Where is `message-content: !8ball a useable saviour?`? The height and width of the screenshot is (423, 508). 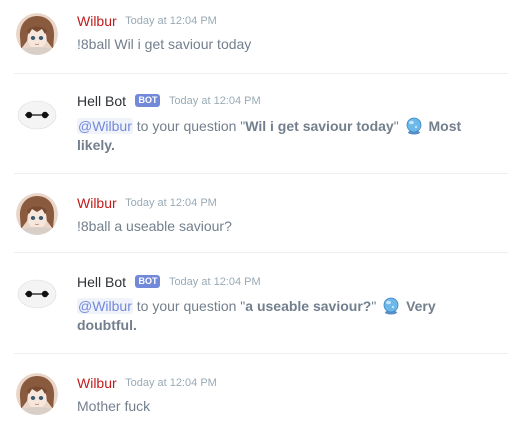
message-content: !8ball a useable saviour? is located at coordinates (154, 226).